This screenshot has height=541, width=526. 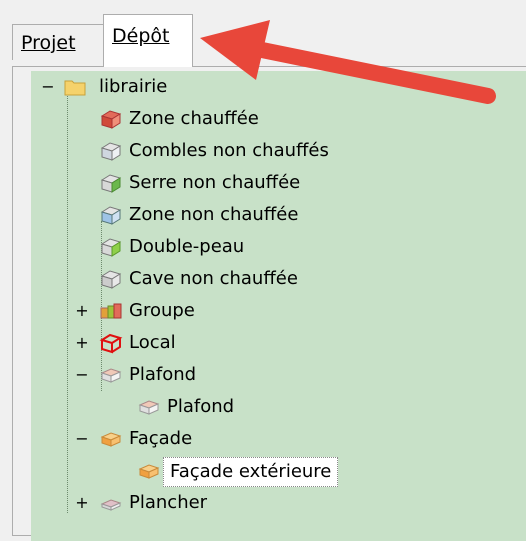 What do you see at coordinates (111, 119) in the screenshot?
I see `heated-zone-icon` at bounding box center [111, 119].